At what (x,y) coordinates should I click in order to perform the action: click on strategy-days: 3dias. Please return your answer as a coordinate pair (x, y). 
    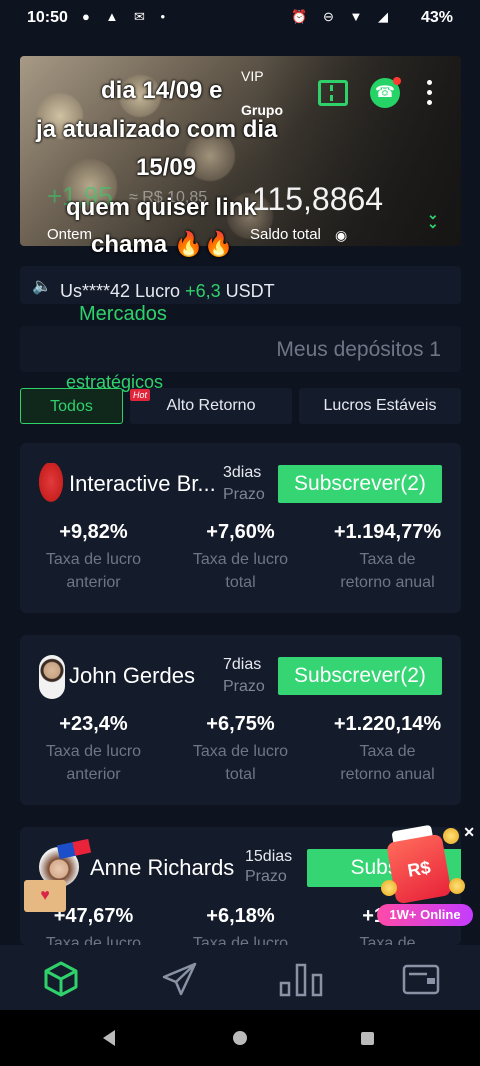
    Looking at the image, I should click on (242, 472).